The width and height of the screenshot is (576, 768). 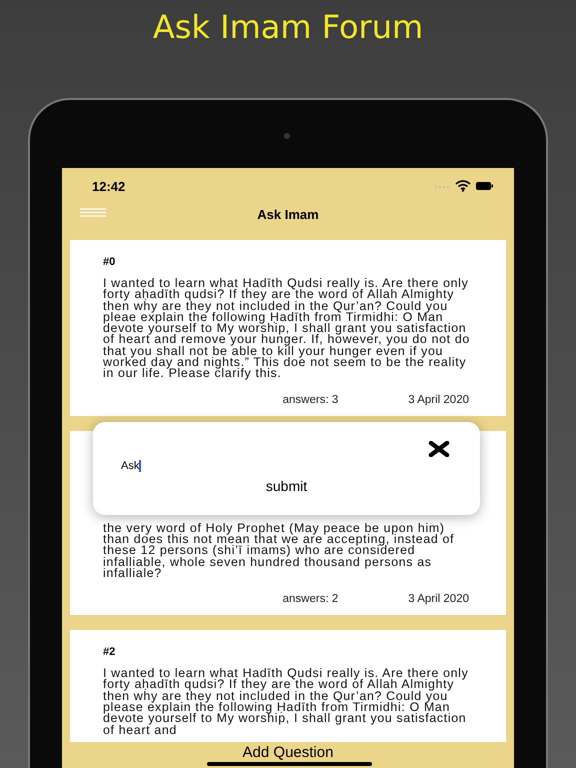 I want to click on question-number: #0, so click(x=109, y=262).